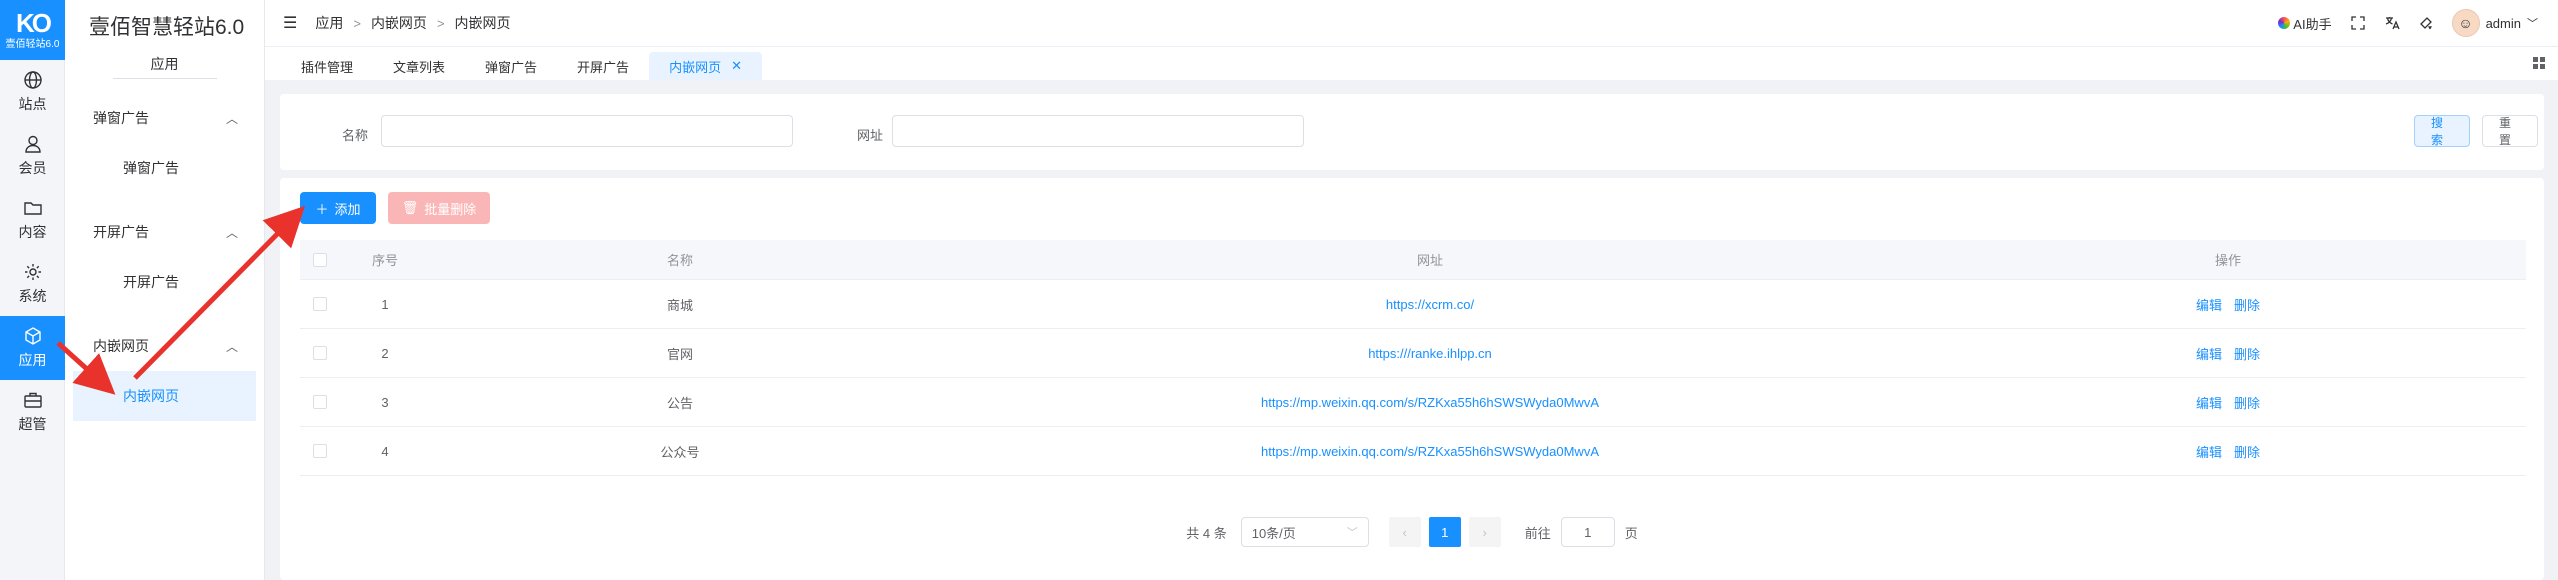  I want to click on theme-icon, so click(2426, 23).